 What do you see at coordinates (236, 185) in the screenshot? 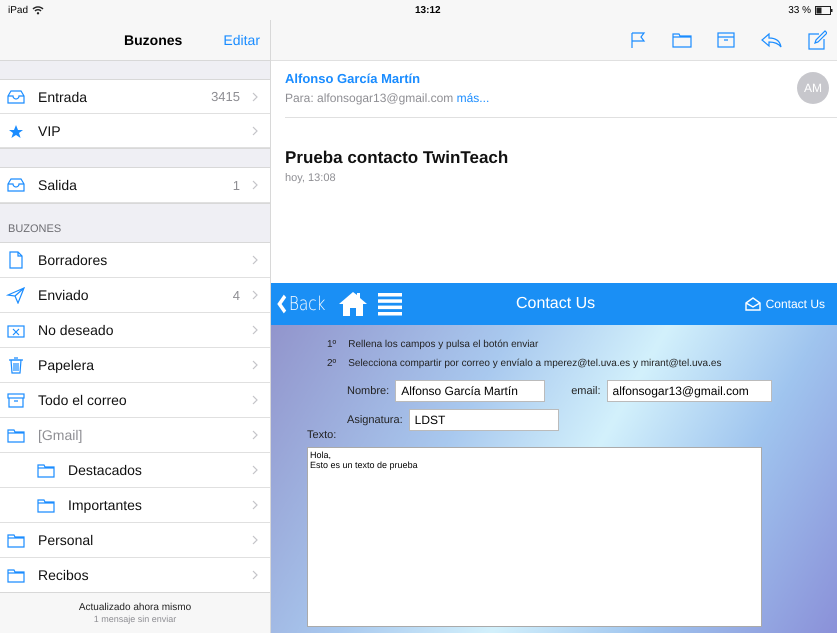
I see `mail-count: 1` at bounding box center [236, 185].